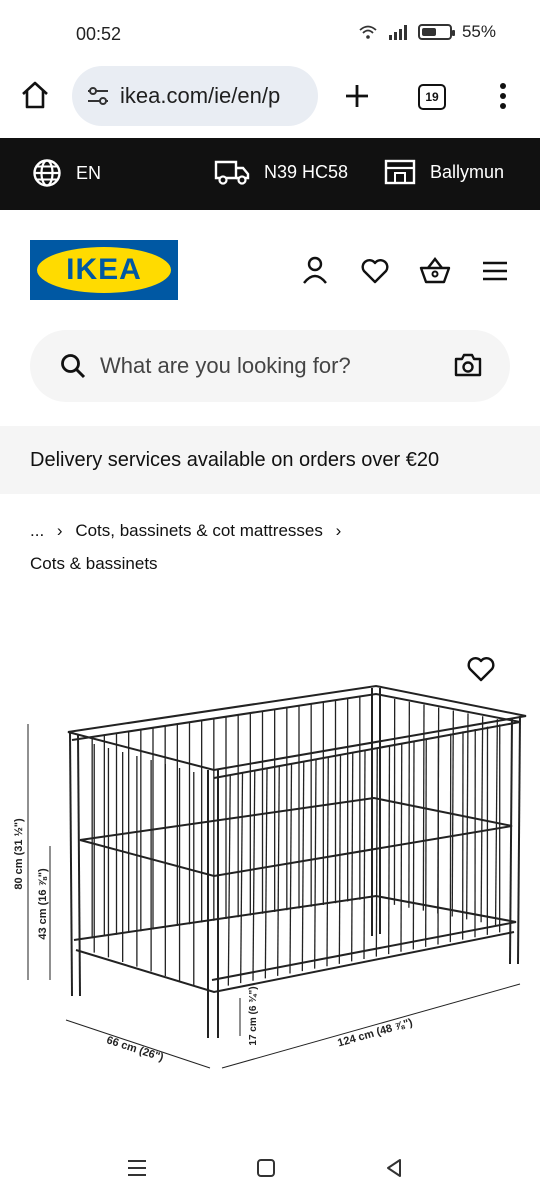 Image resolution: width=540 pixels, height=1200 pixels. I want to click on browser-toolbar: ikea.com/ie/en/p 19, so click(270, 96).